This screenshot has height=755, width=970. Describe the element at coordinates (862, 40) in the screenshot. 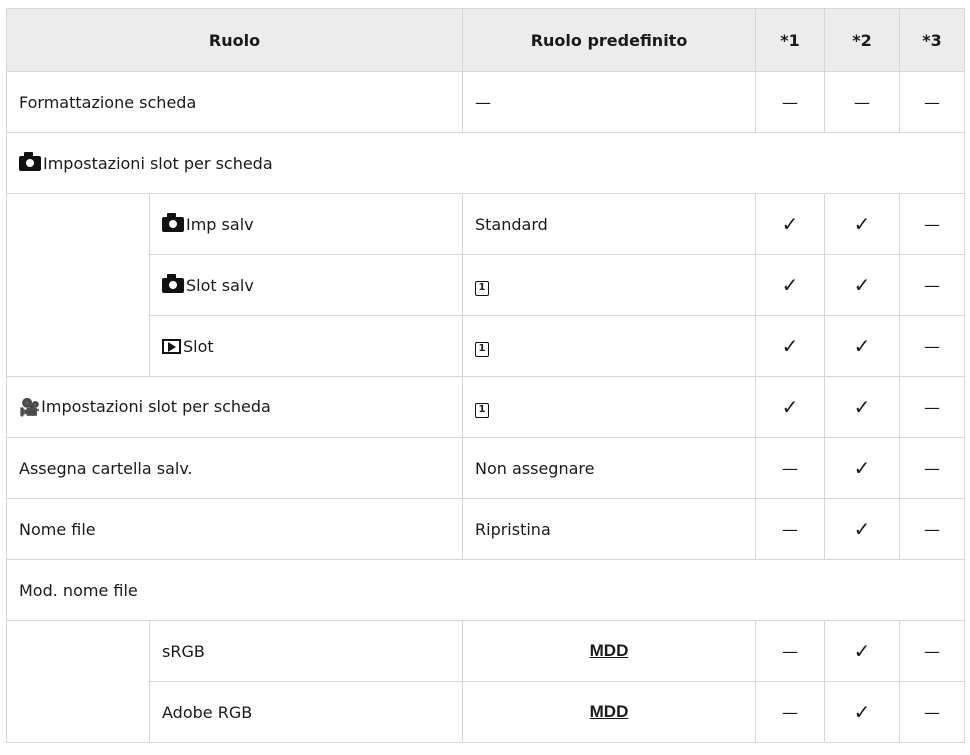

I see `header-note-2: *2` at that location.